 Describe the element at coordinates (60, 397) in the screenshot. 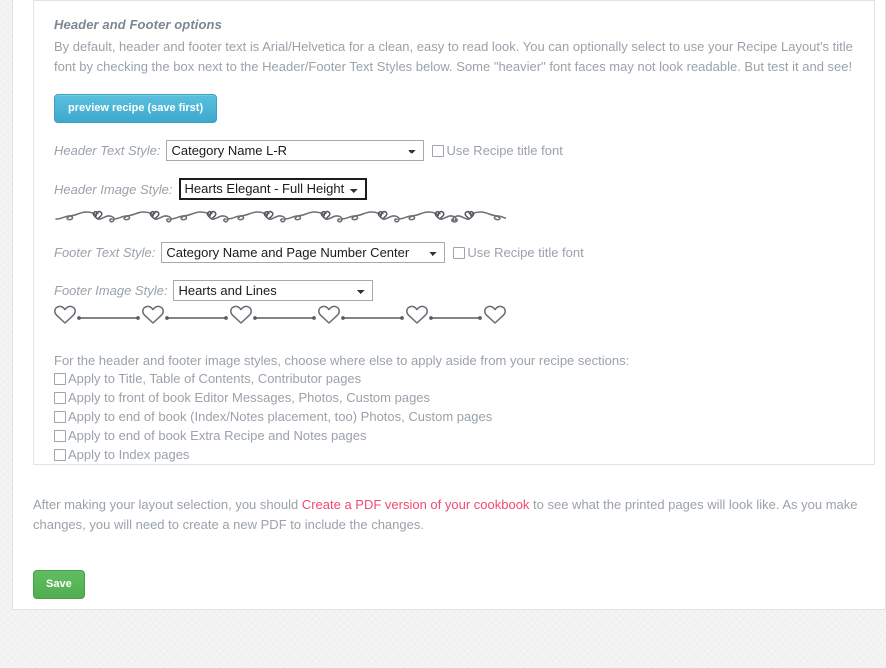

I see `apply-front-of-book-checkbox` at that location.